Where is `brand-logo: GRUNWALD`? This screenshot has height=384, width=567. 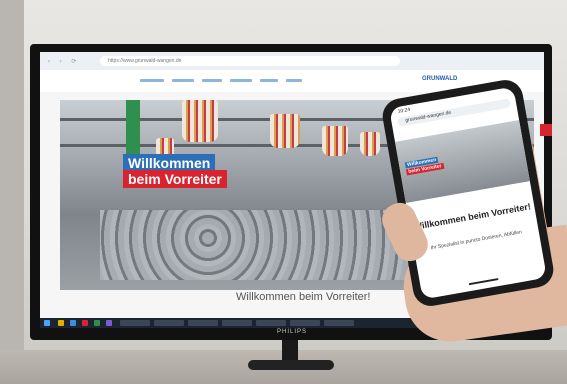 brand-logo: GRUNWALD is located at coordinates (439, 79).